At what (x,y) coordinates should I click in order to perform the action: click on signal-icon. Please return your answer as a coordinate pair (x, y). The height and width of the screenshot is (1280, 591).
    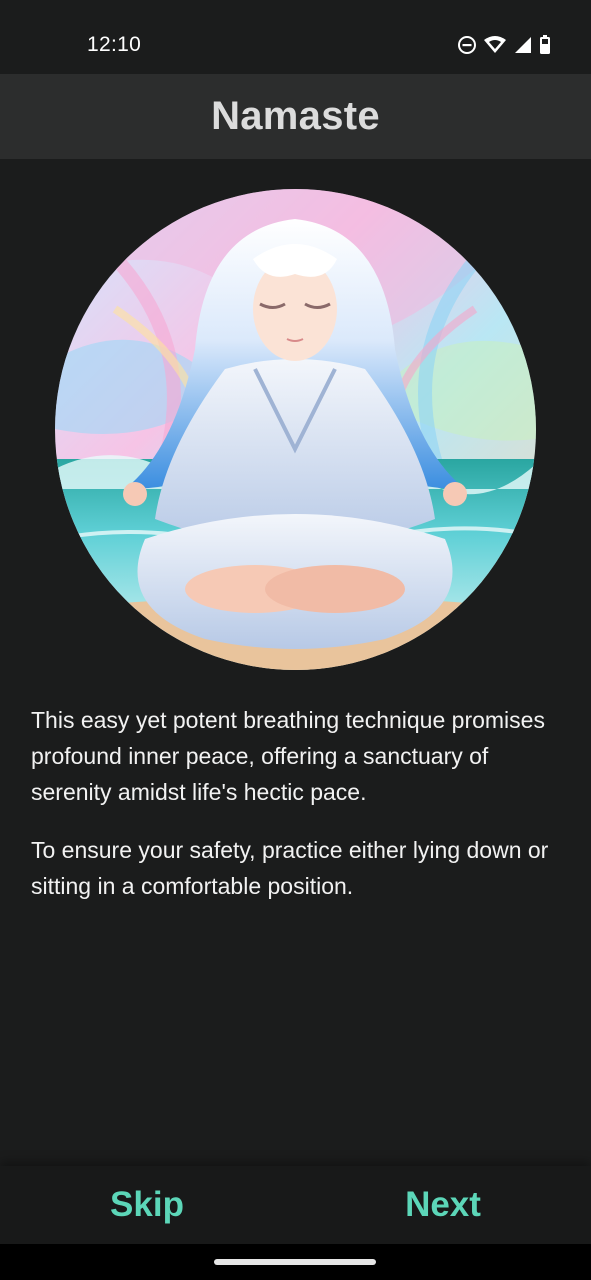
    Looking at the image, I should click on (523, 45).